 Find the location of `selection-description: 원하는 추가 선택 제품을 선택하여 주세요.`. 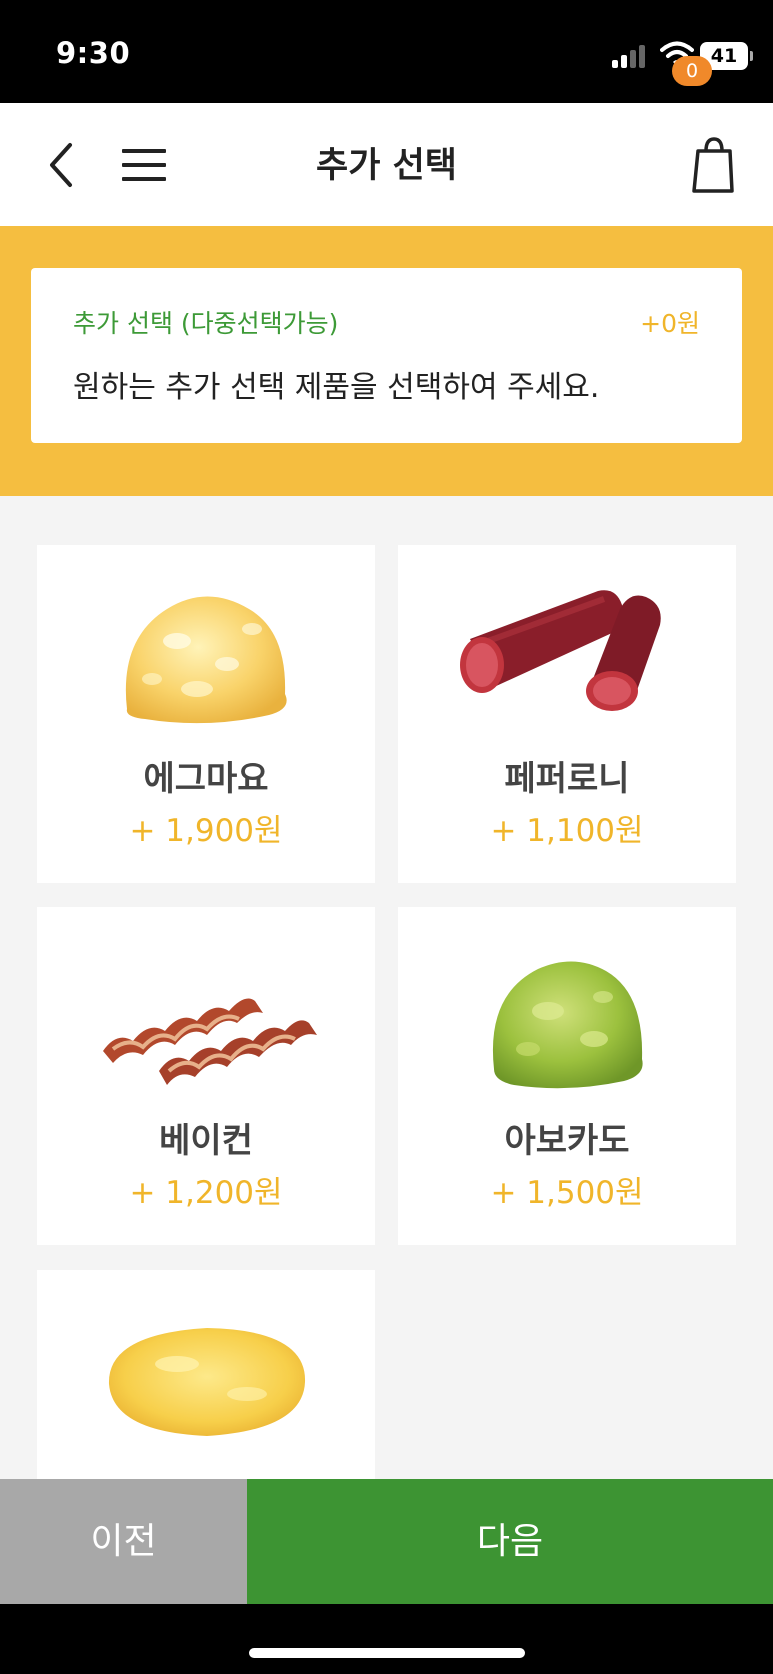

selection-description: 원하는 추가 선택 제품을 선택하여 주세요. is located at coordinates (336, 387).